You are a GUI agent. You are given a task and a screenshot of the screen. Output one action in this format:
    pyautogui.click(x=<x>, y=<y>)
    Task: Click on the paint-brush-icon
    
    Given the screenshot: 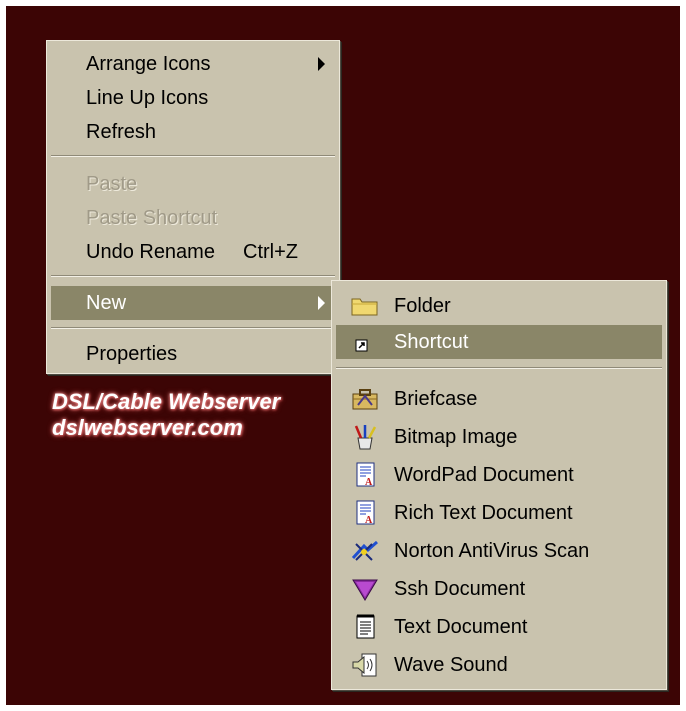 What is the action you would take?
    pyautogui.click(x=365, y=437)
    